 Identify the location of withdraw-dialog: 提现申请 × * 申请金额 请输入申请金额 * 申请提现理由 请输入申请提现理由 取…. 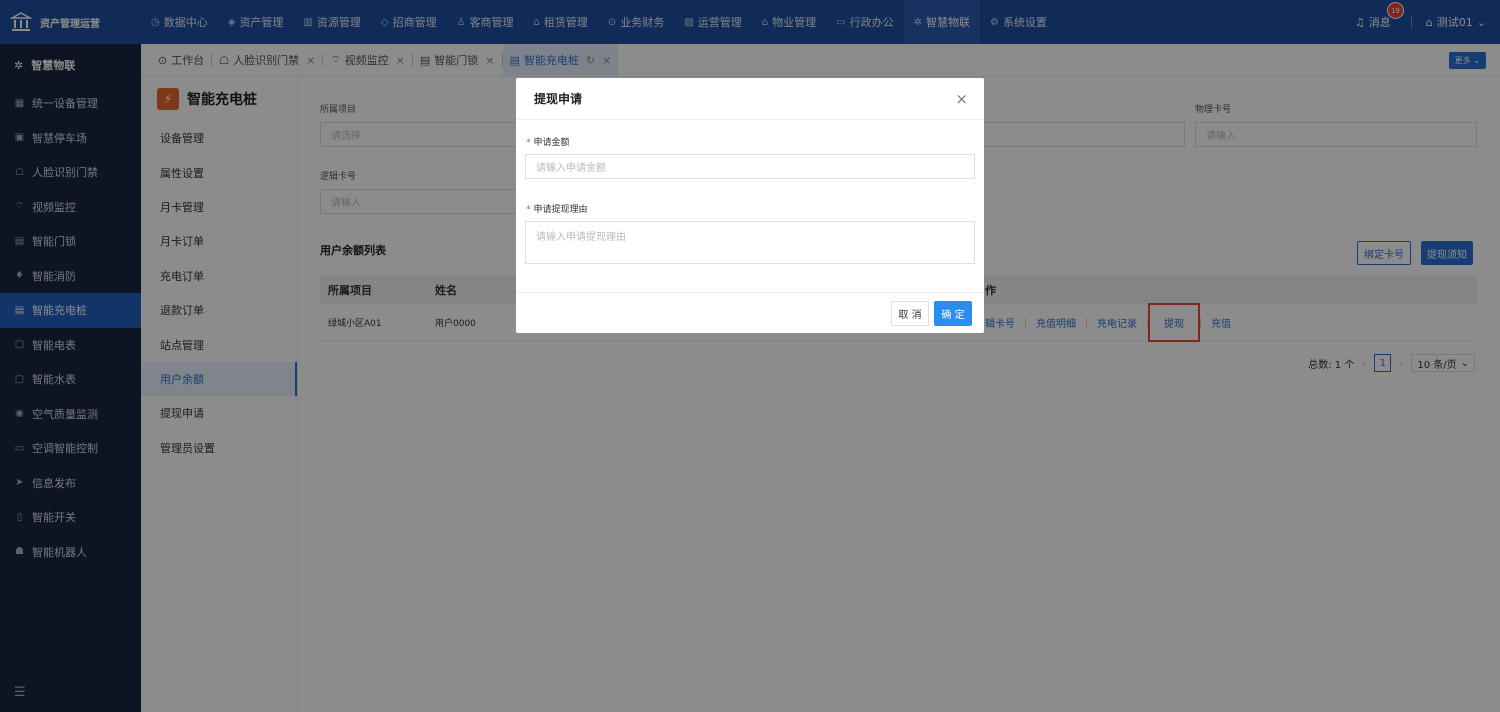
(750, 205).